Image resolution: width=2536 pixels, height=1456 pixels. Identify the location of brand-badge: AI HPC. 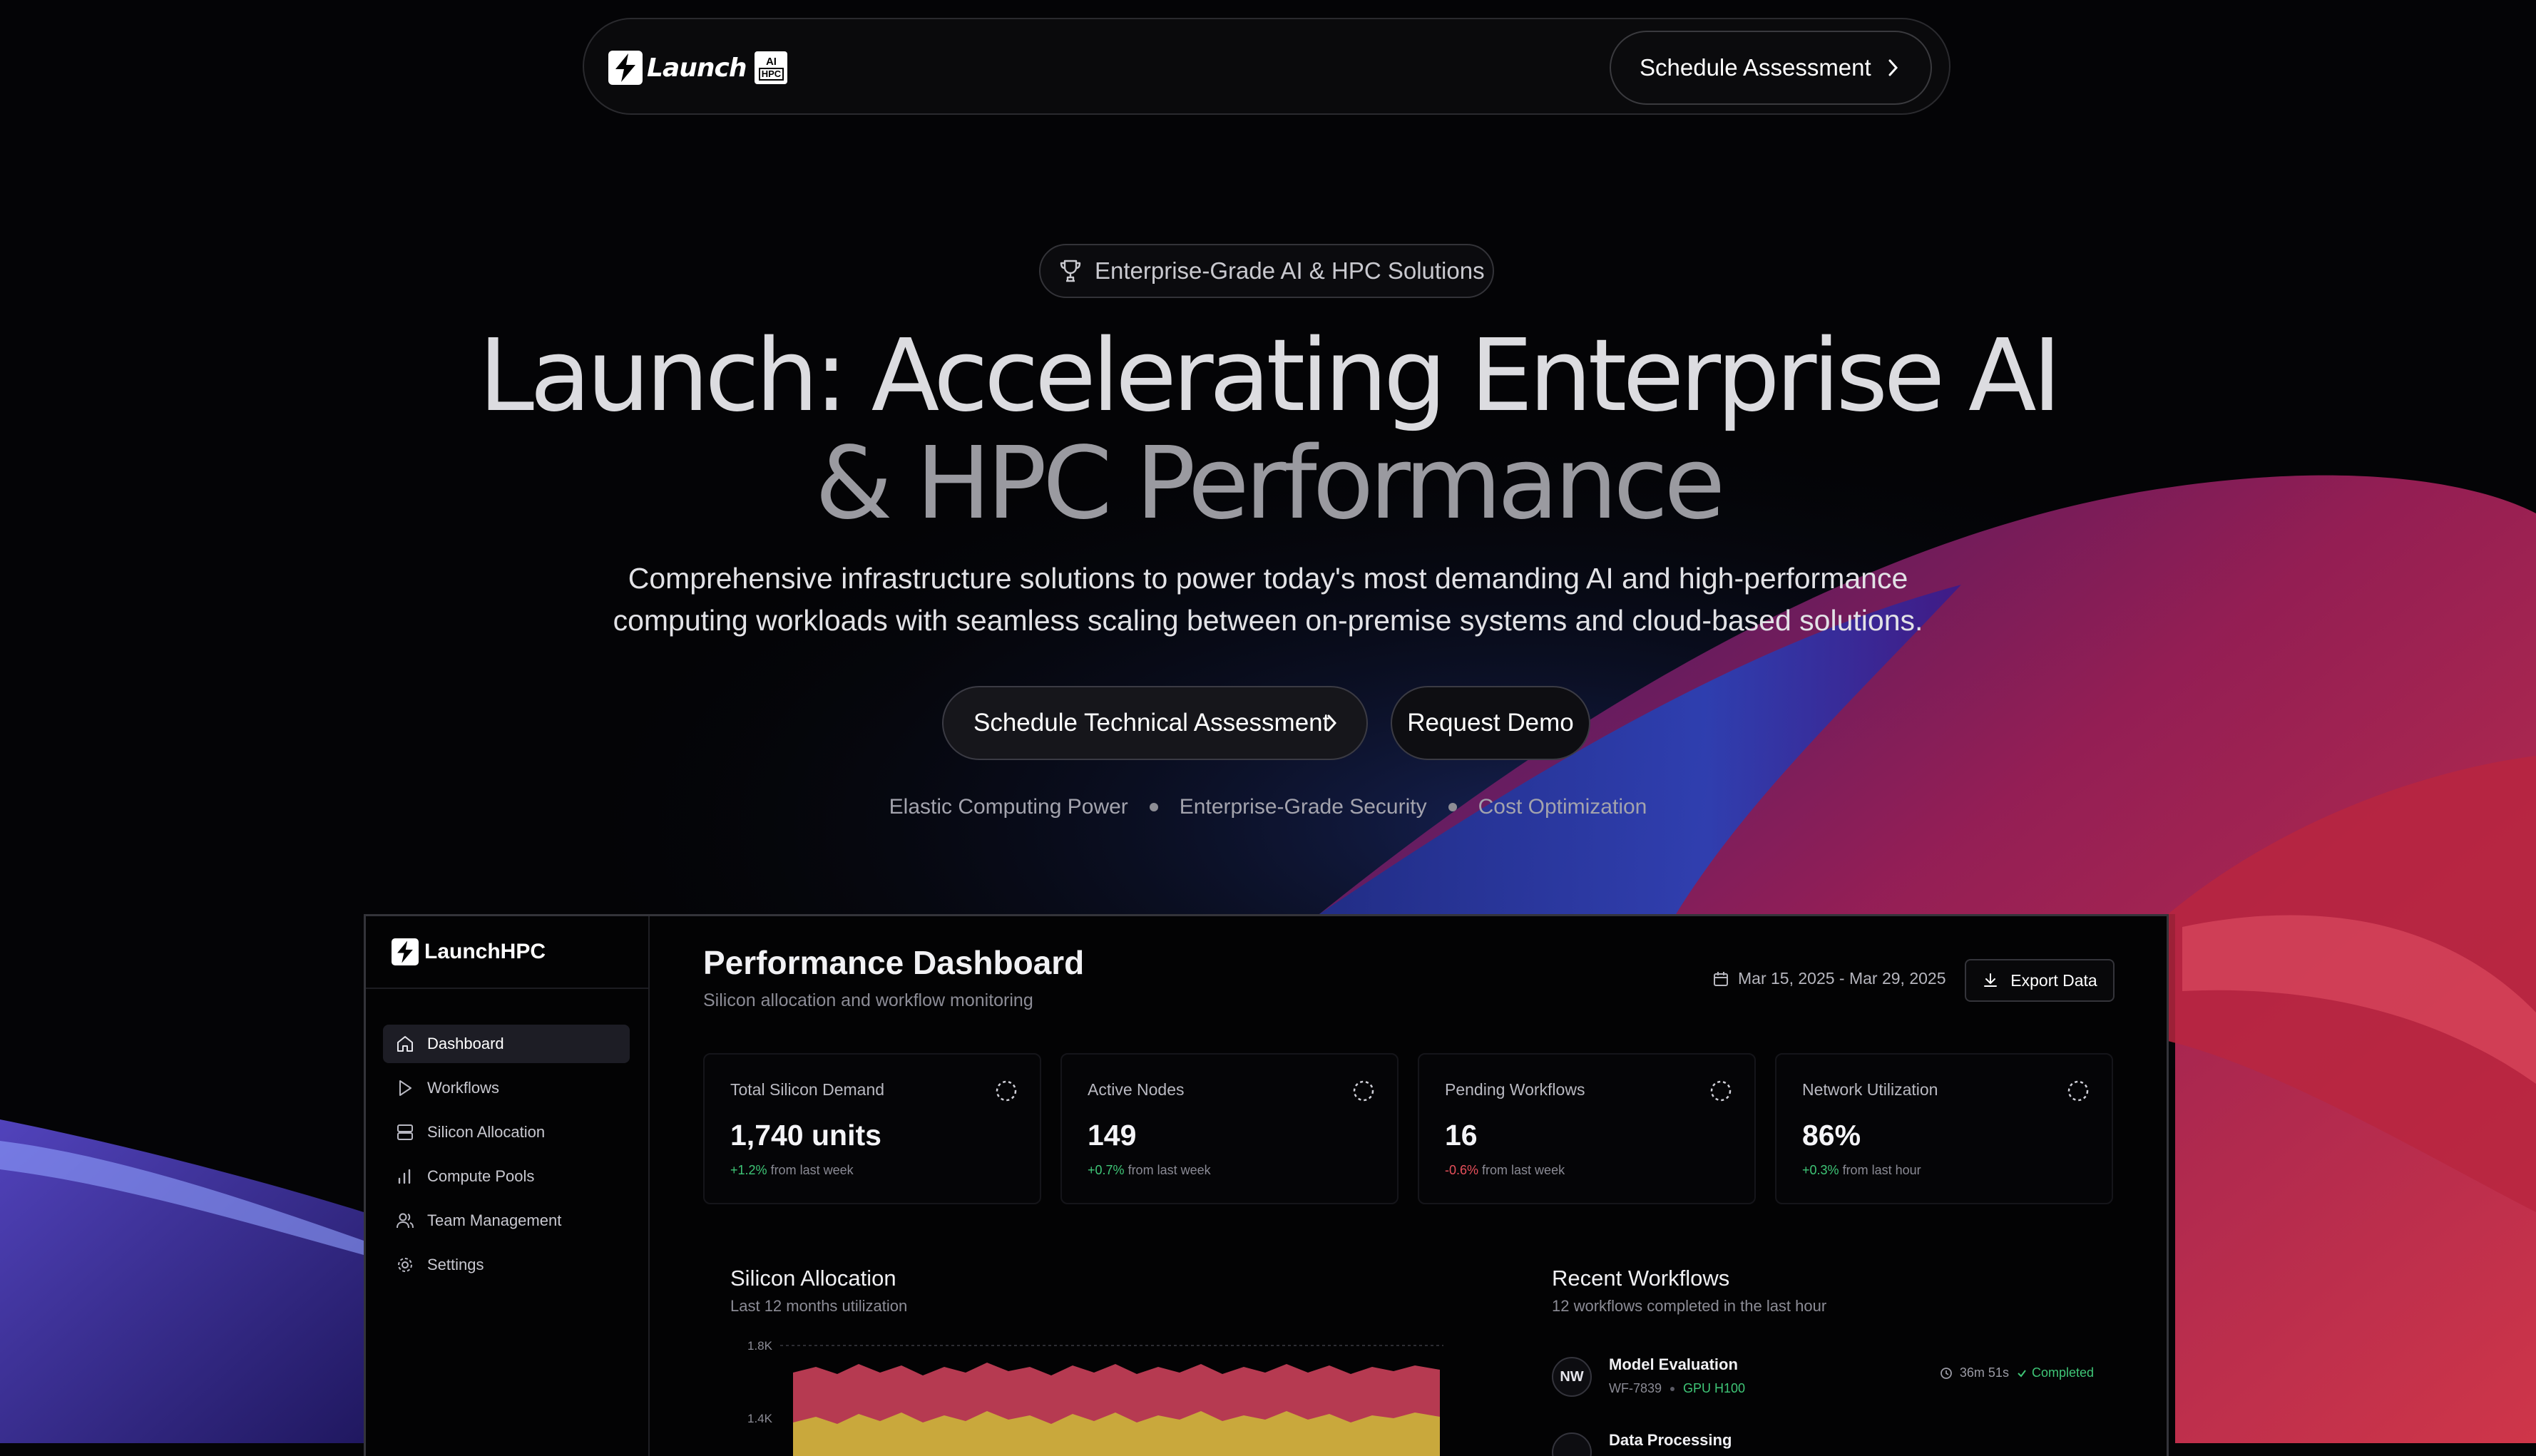
(771, 67).